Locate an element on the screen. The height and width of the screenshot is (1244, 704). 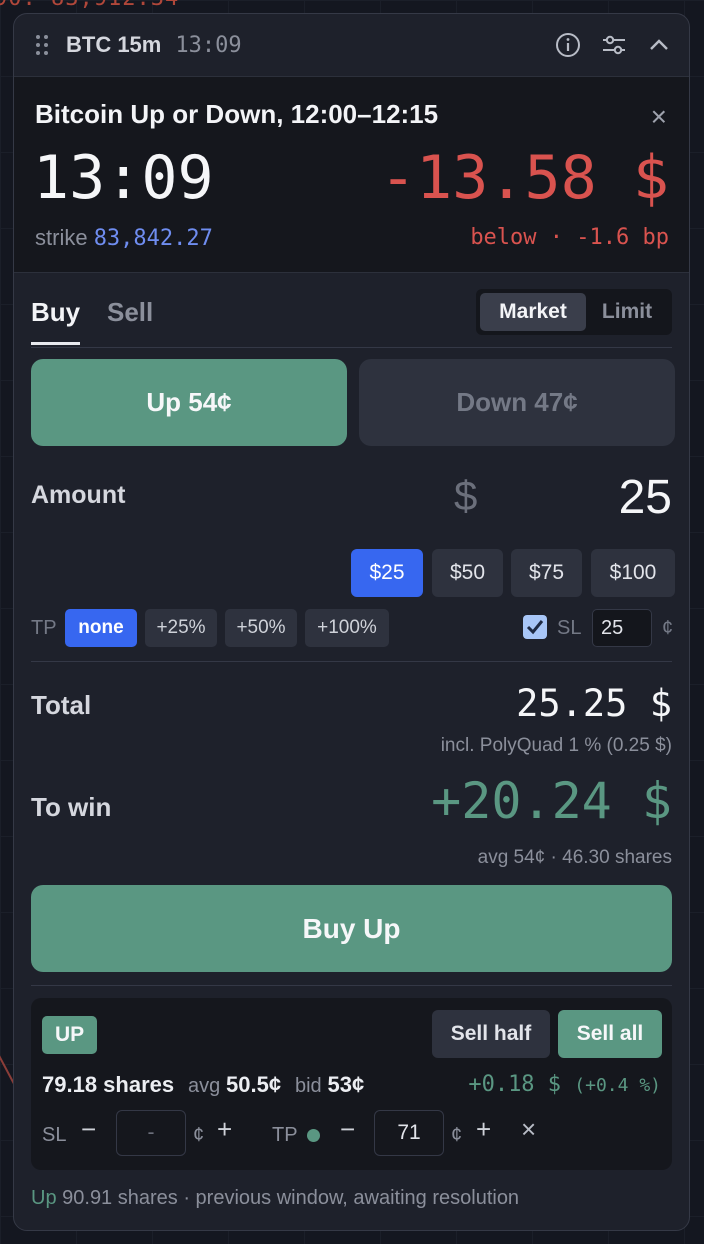
tab-buy: Buy is located at coordinates (56, 321).